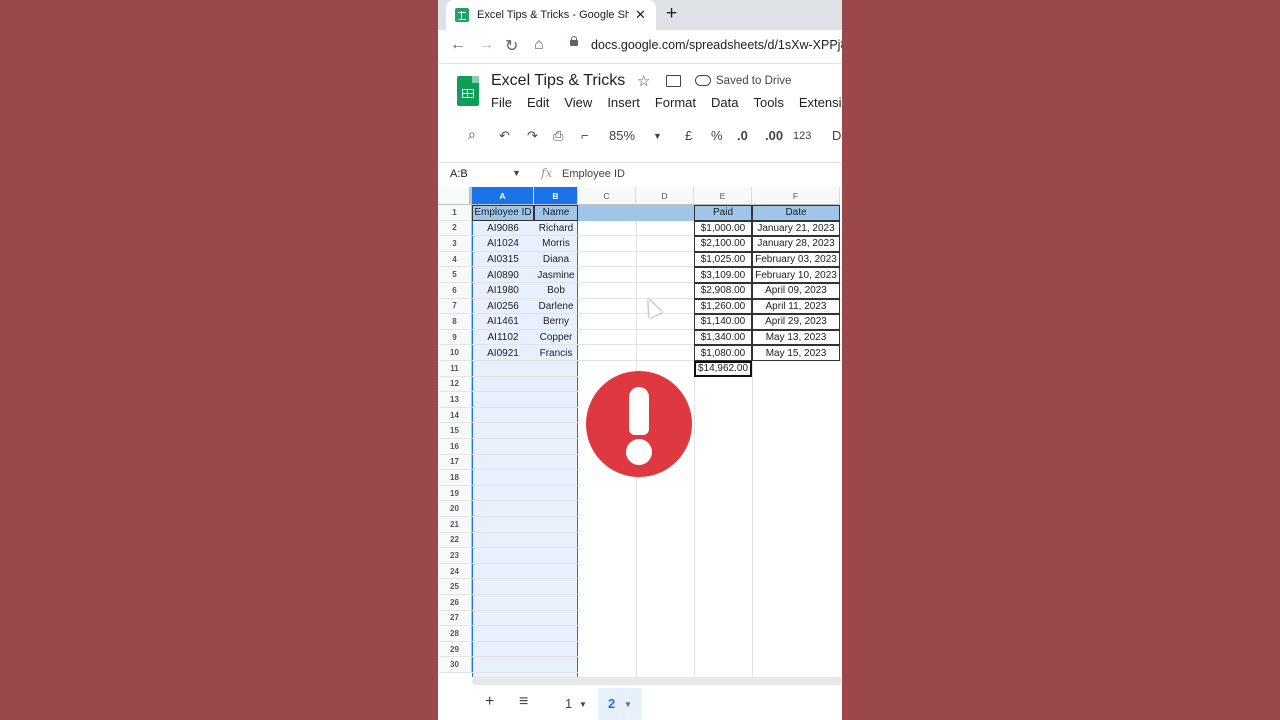 Image resolution: width=1280 pixels, height=720 pixels. I want to click on horizontal-scrollbar, so click(657, 681).